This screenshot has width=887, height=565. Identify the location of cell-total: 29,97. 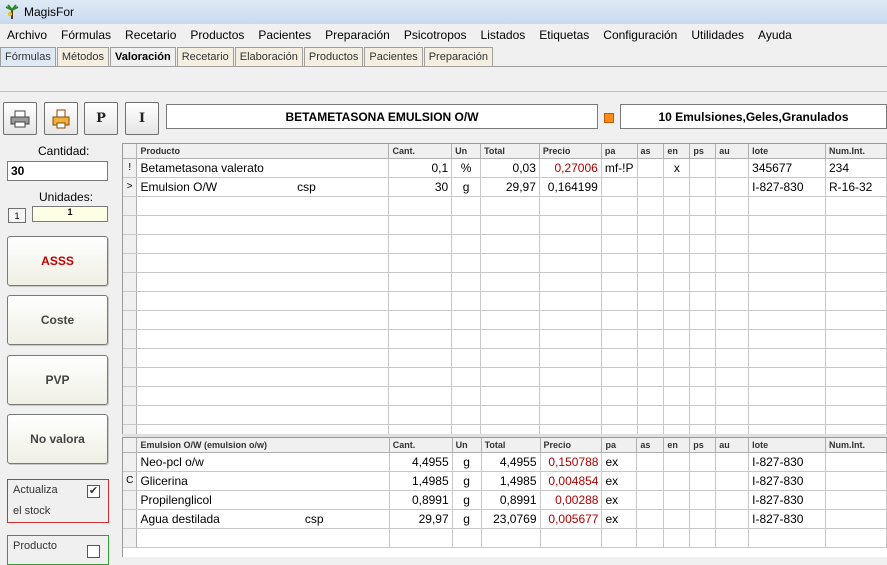
(510, 187).